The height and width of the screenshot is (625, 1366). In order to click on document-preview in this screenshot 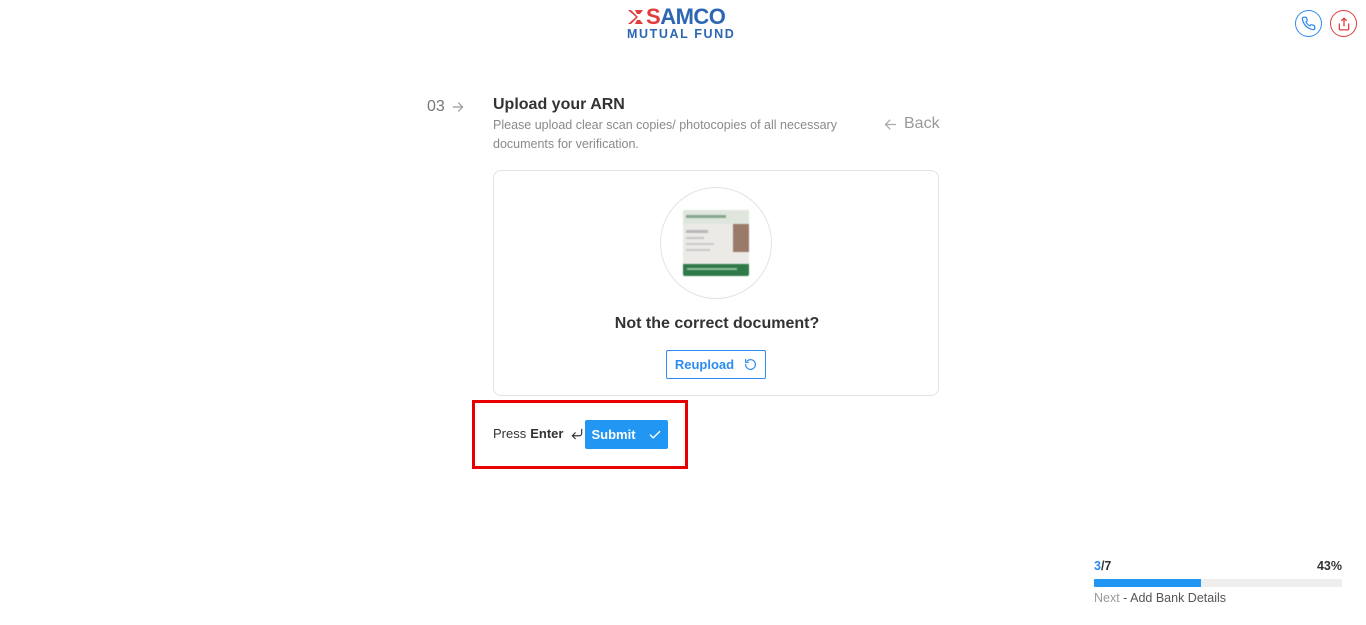, I will do `click(716, 243)`.